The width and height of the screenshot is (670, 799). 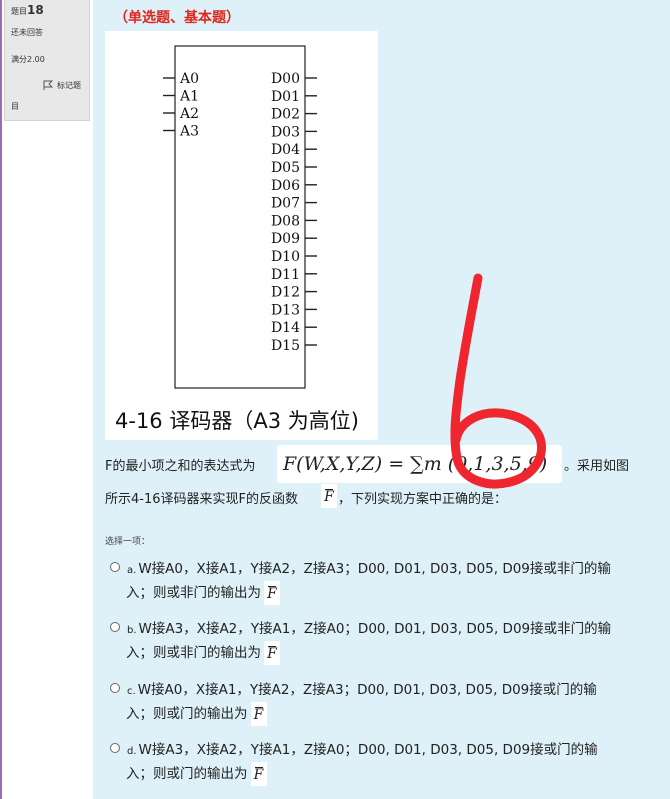 I want to click on question-text-part2: 。采用如图, so click(x=597, y=466).